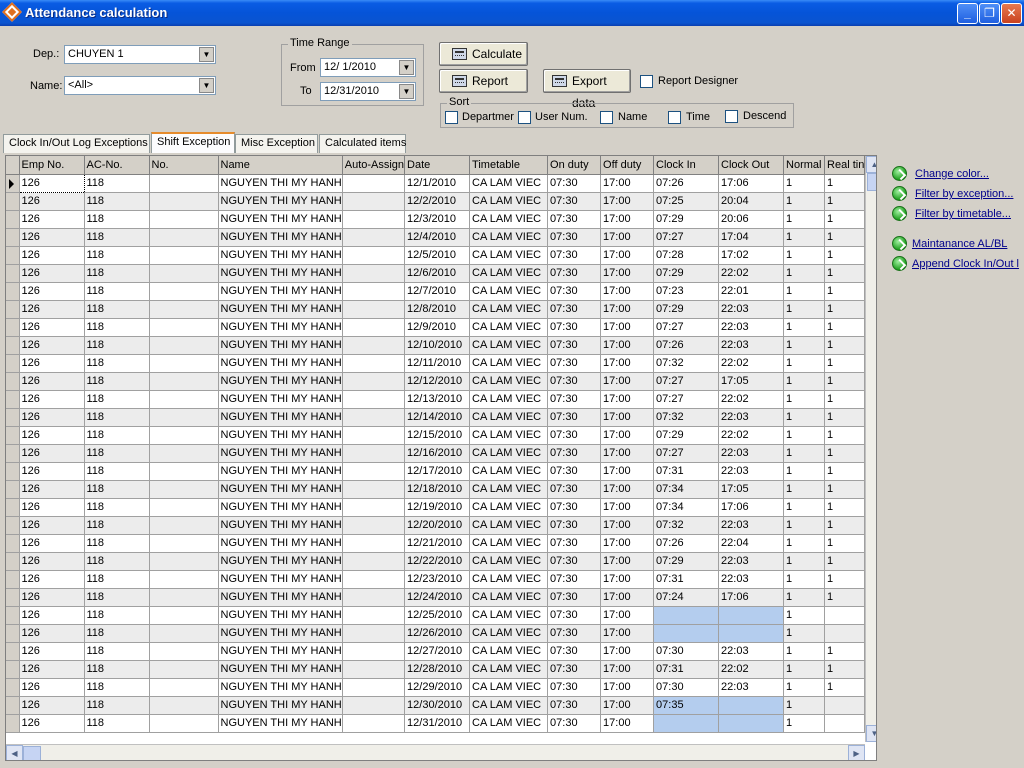  What do you see at coordinates (751, 201) in the screenshot?
I see `table-cell: 20:04` at bounding box center [751, 201].